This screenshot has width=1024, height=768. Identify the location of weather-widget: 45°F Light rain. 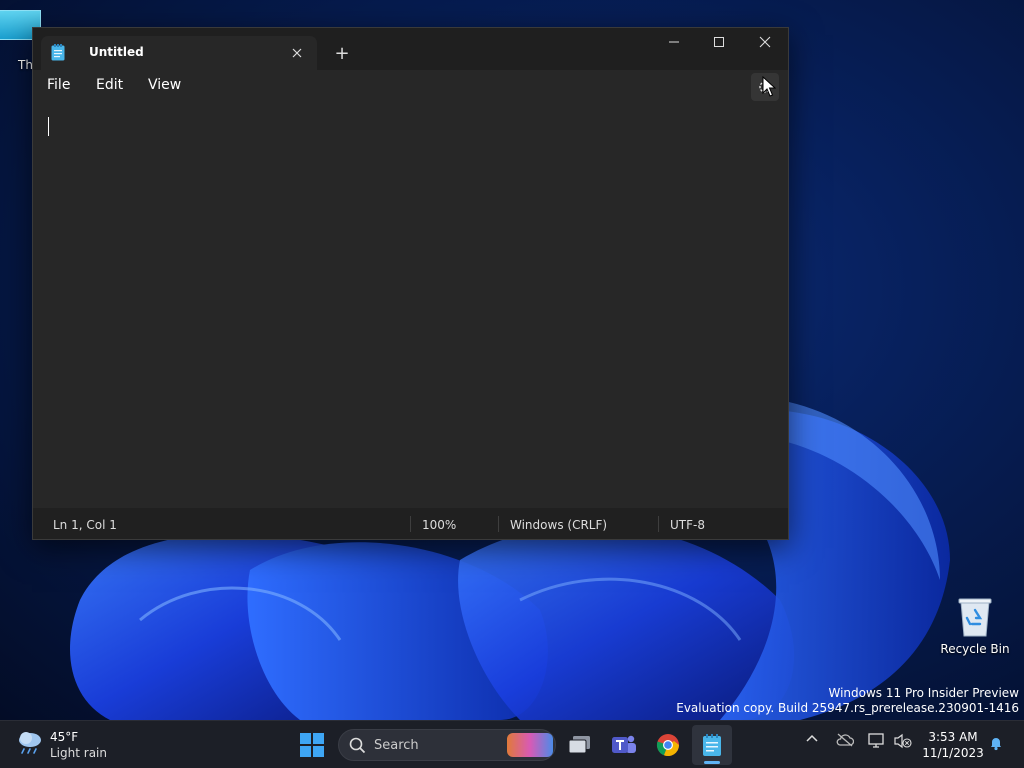
(76, 746).